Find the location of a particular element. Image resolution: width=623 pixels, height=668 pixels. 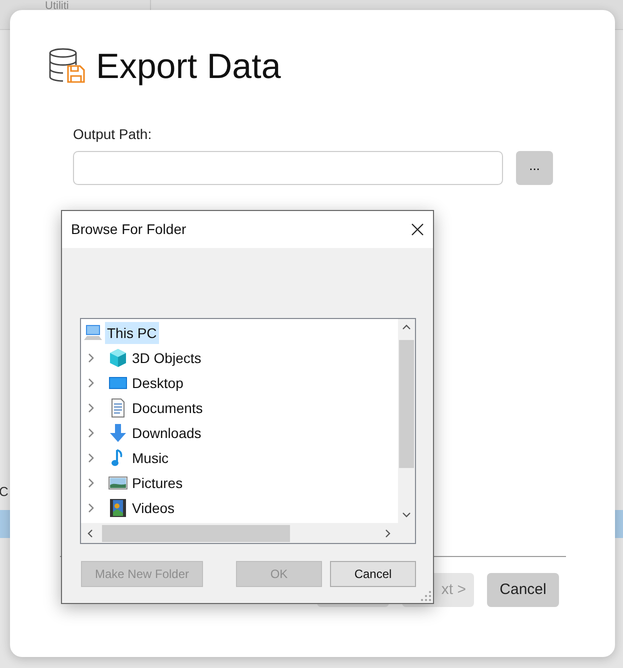

scroll-down-icon is located at coordinates (406, 515).